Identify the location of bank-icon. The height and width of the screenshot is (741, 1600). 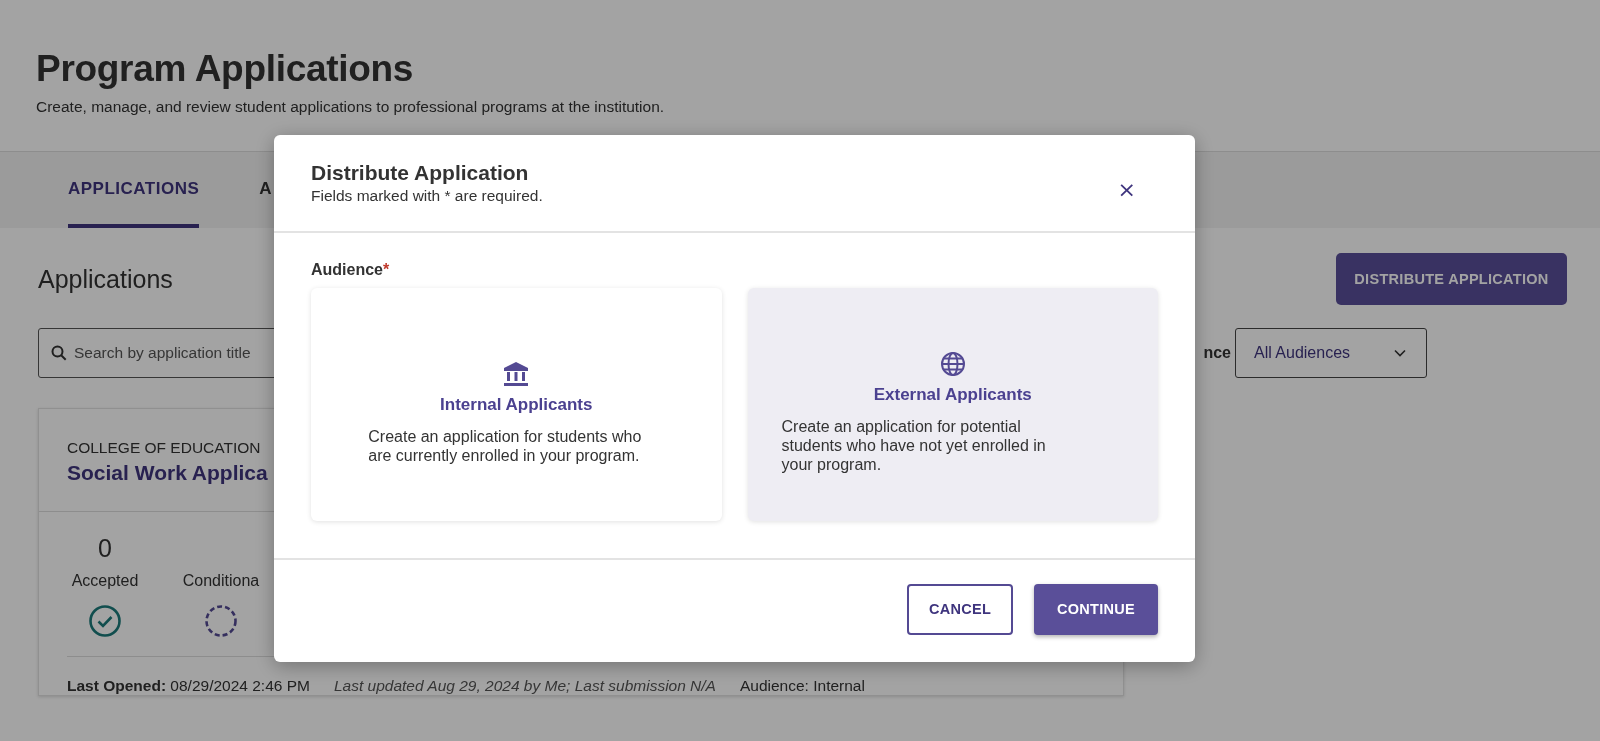
(516, 373).